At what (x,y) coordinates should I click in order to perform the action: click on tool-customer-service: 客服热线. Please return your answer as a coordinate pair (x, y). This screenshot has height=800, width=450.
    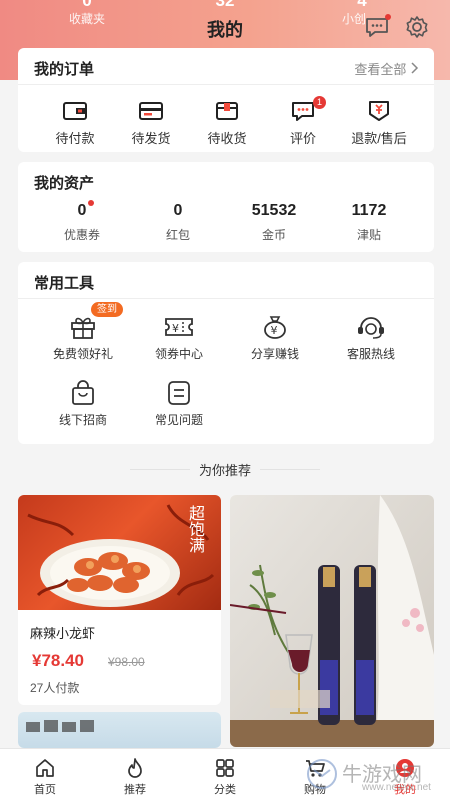
    Looking at the image, I should click on (371, 338).